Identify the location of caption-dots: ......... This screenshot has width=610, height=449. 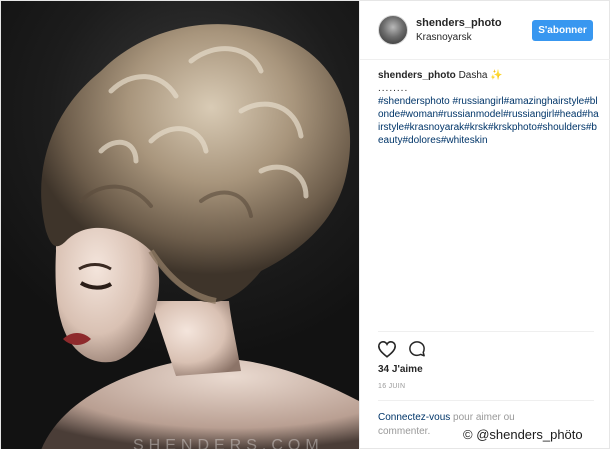
(393, 88).